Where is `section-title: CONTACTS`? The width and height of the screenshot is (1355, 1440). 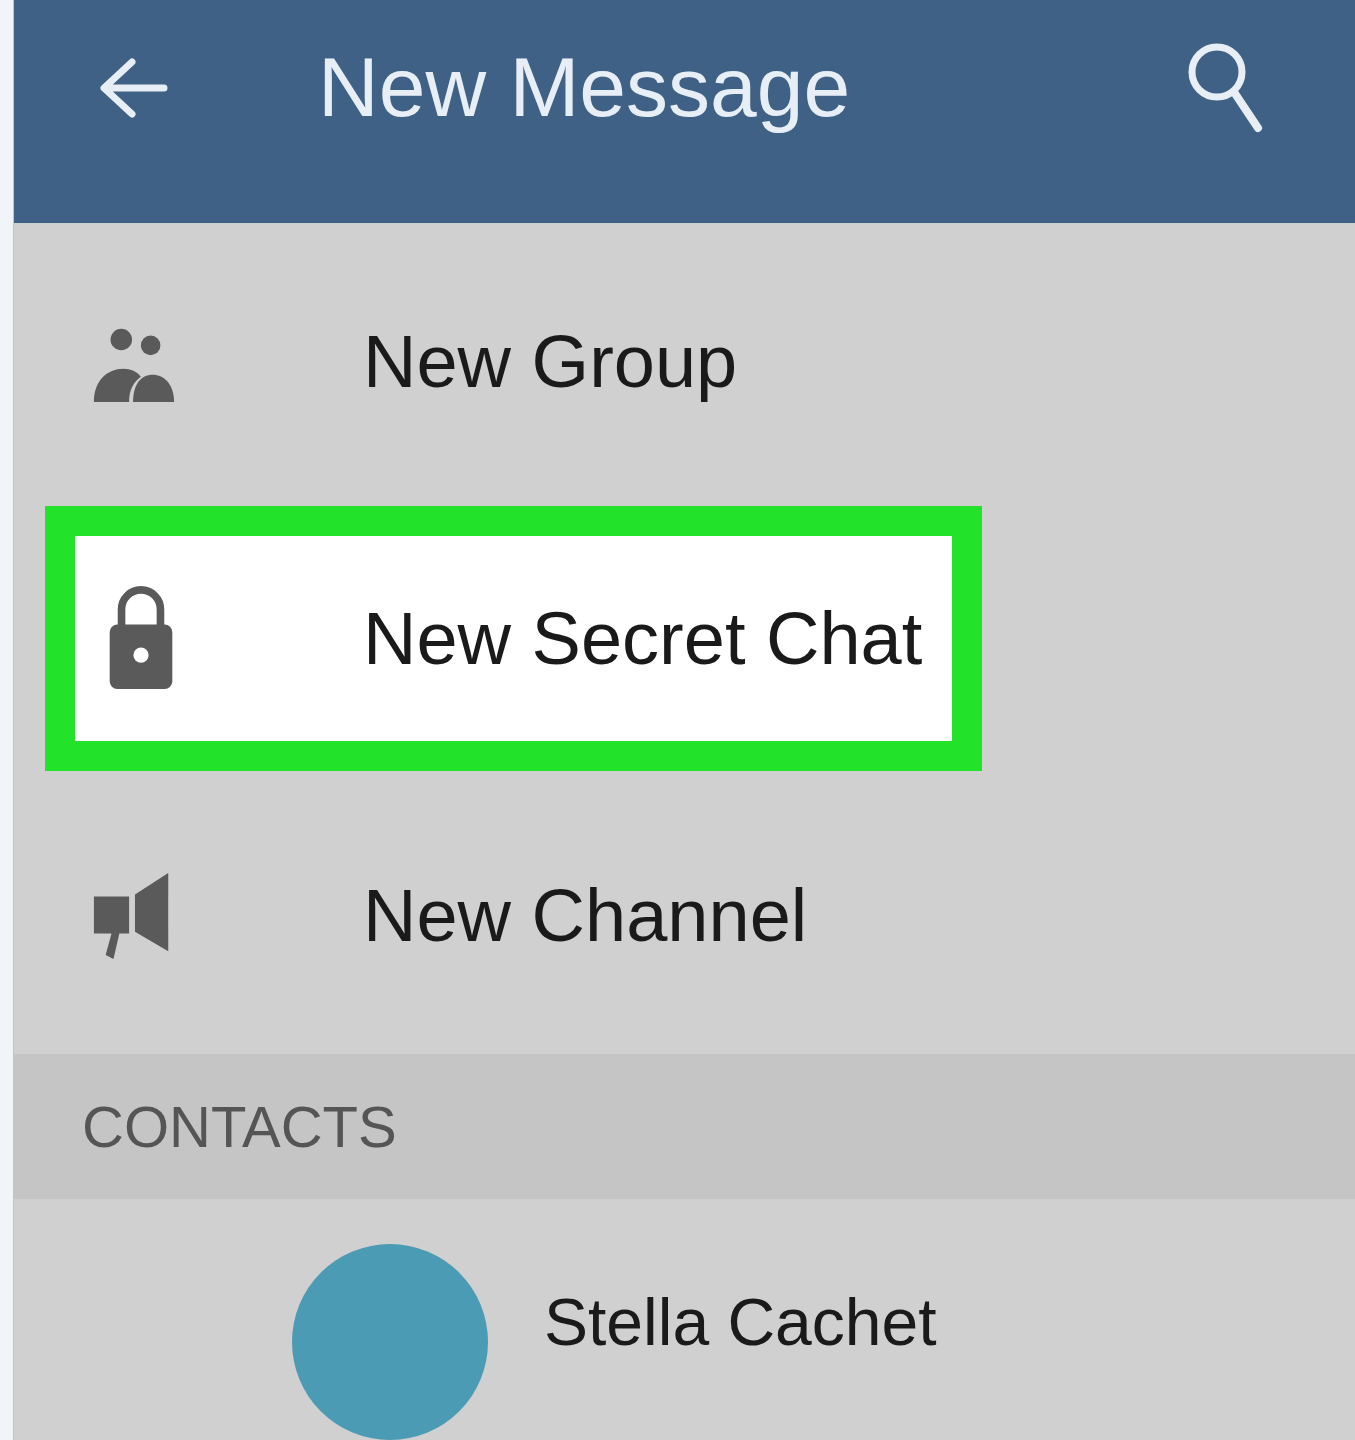 section-title: CONTACTS is located at coordinates (239, 1127).